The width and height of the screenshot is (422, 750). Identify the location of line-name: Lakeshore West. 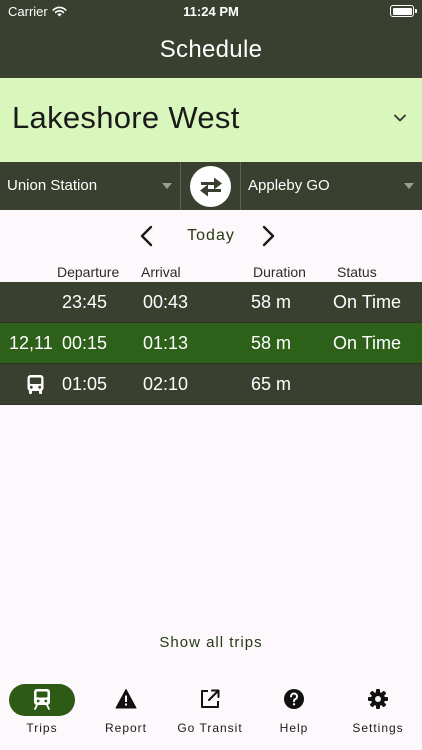
(126, 117).